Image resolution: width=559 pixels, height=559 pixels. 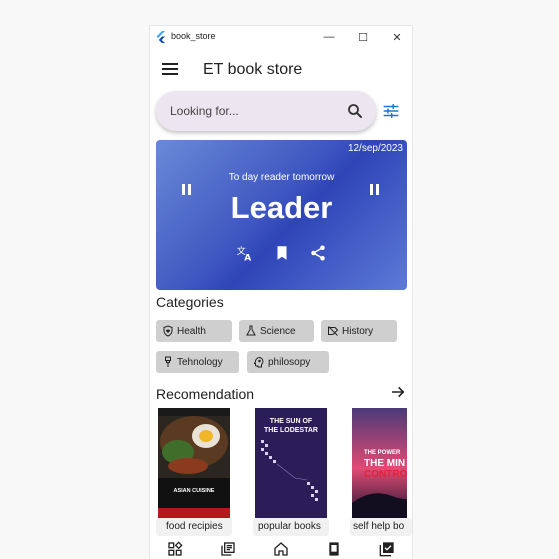 I want to click on chip-label: Tehnology, so click(x=200, y=362).